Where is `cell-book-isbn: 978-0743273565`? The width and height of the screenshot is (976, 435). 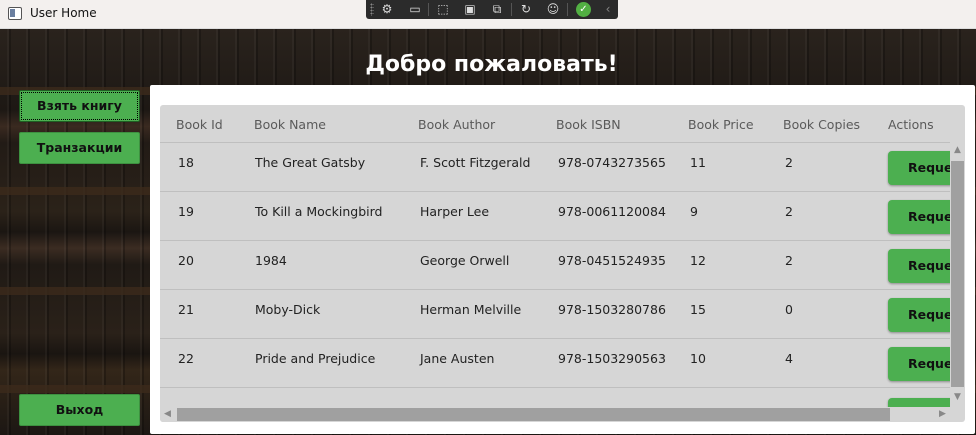 cell-book-isbn: 978-0743273565 is located at coordinates (612, 162).